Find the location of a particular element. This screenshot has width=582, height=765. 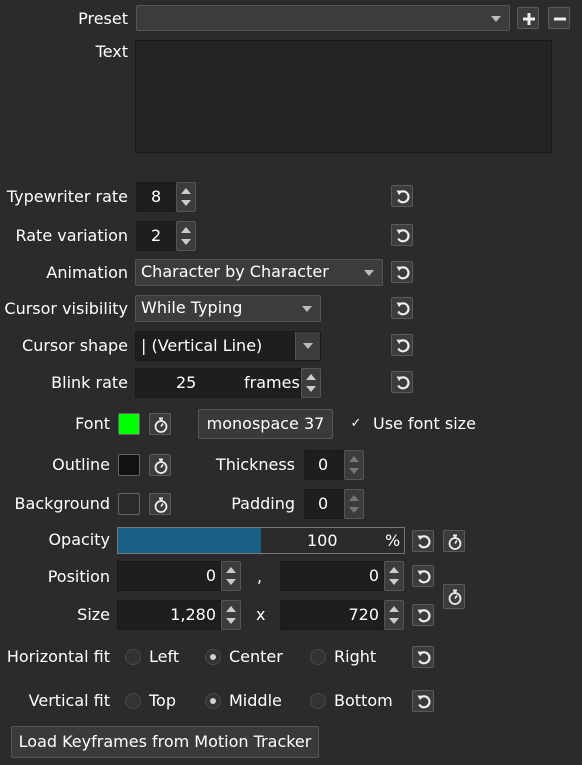

rate-variation-input: 2 is located at coordinates (156, 236).